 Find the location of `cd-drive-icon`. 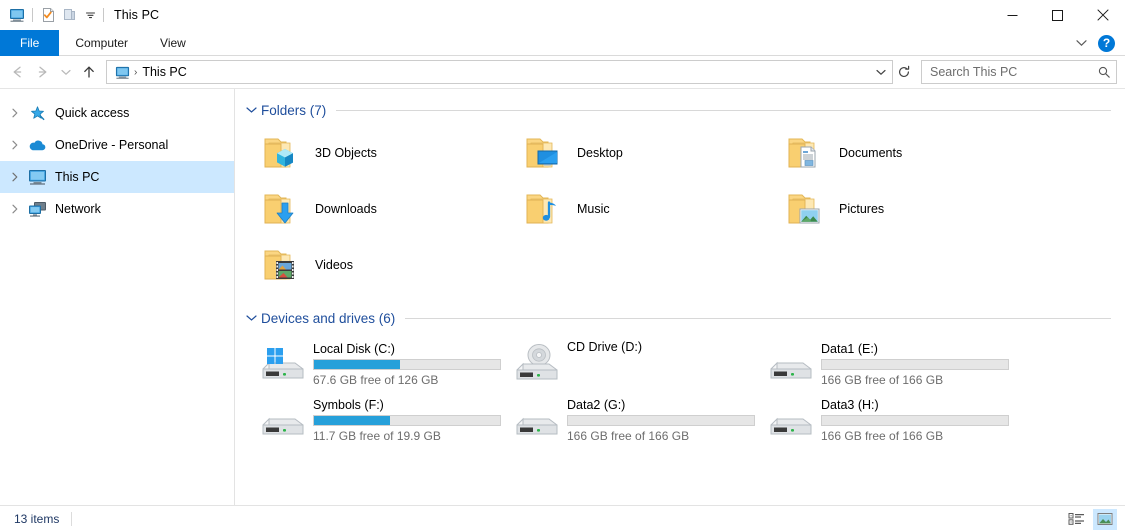

cd-drive-icon is located at coordinates (538, 363).